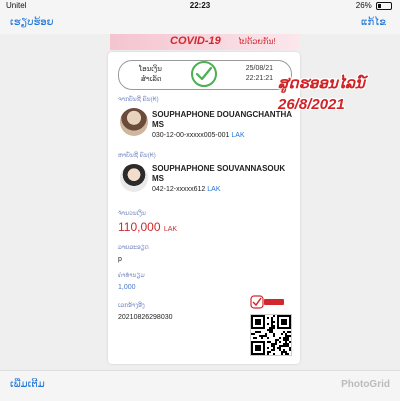 The height and width of the screenshot is (401, 400). I want to click on receiver-label: ຫາບັນຊີ ຄົນ(₭), so click(137, 156).